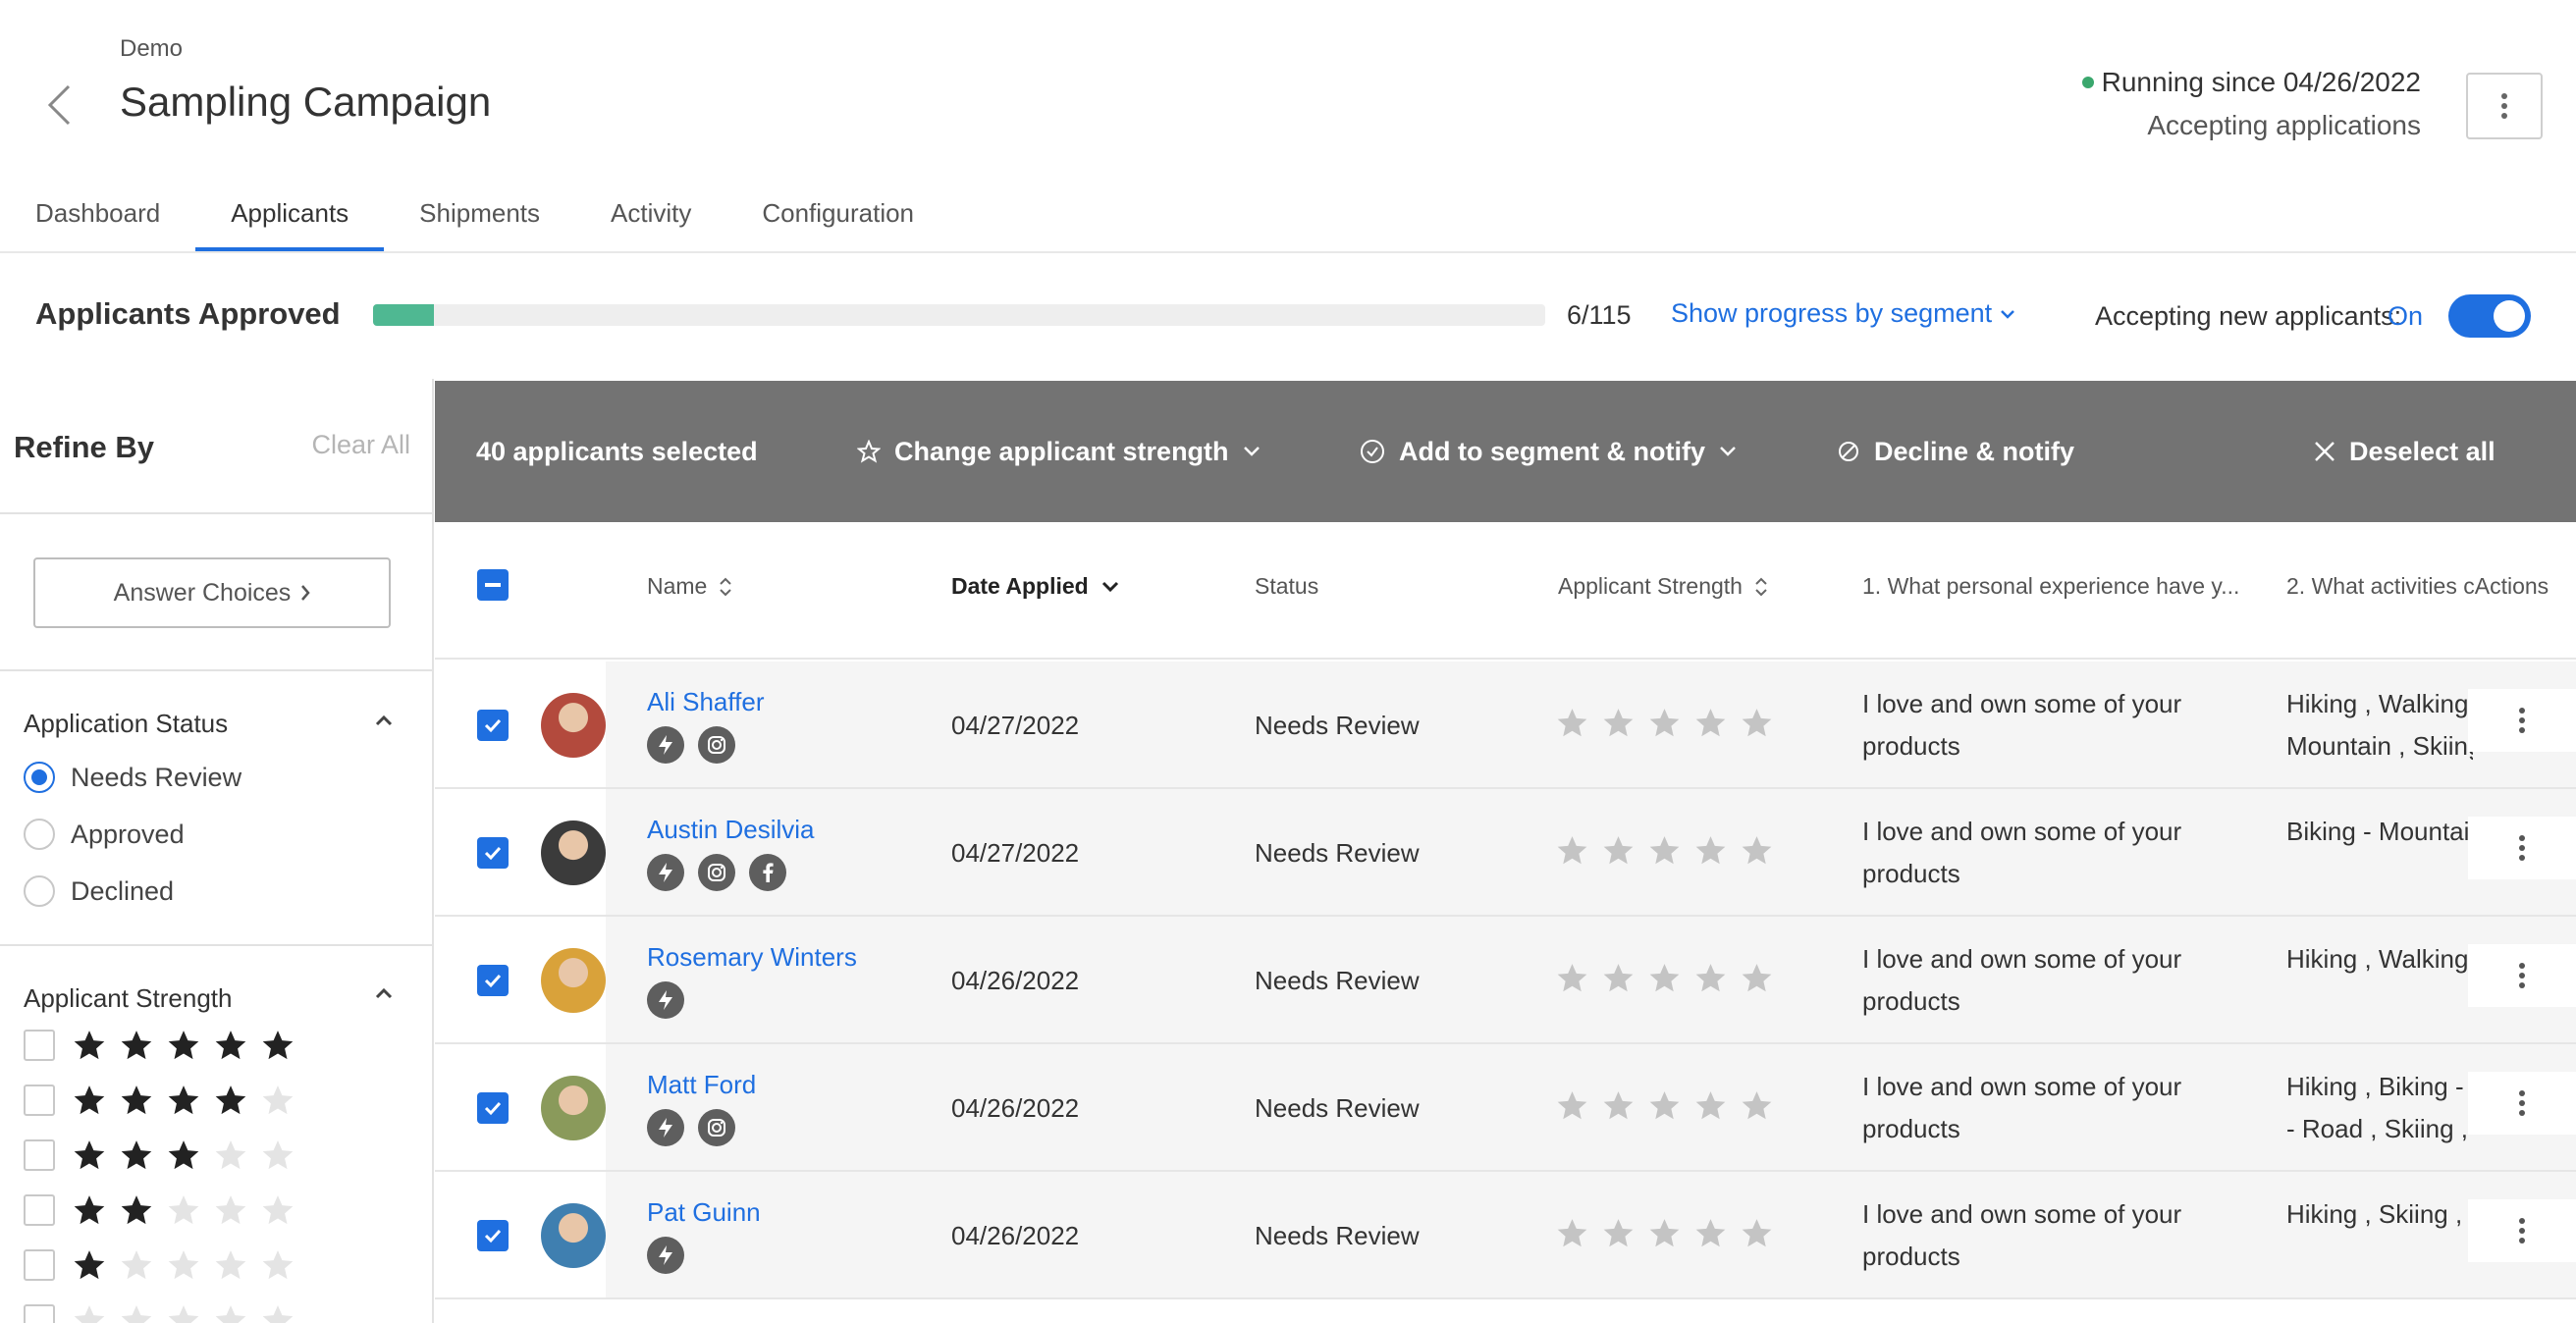  Describe the element at coordinates (2489, 316) in the screenshot. I see `accepting-new-toggle` at that location.